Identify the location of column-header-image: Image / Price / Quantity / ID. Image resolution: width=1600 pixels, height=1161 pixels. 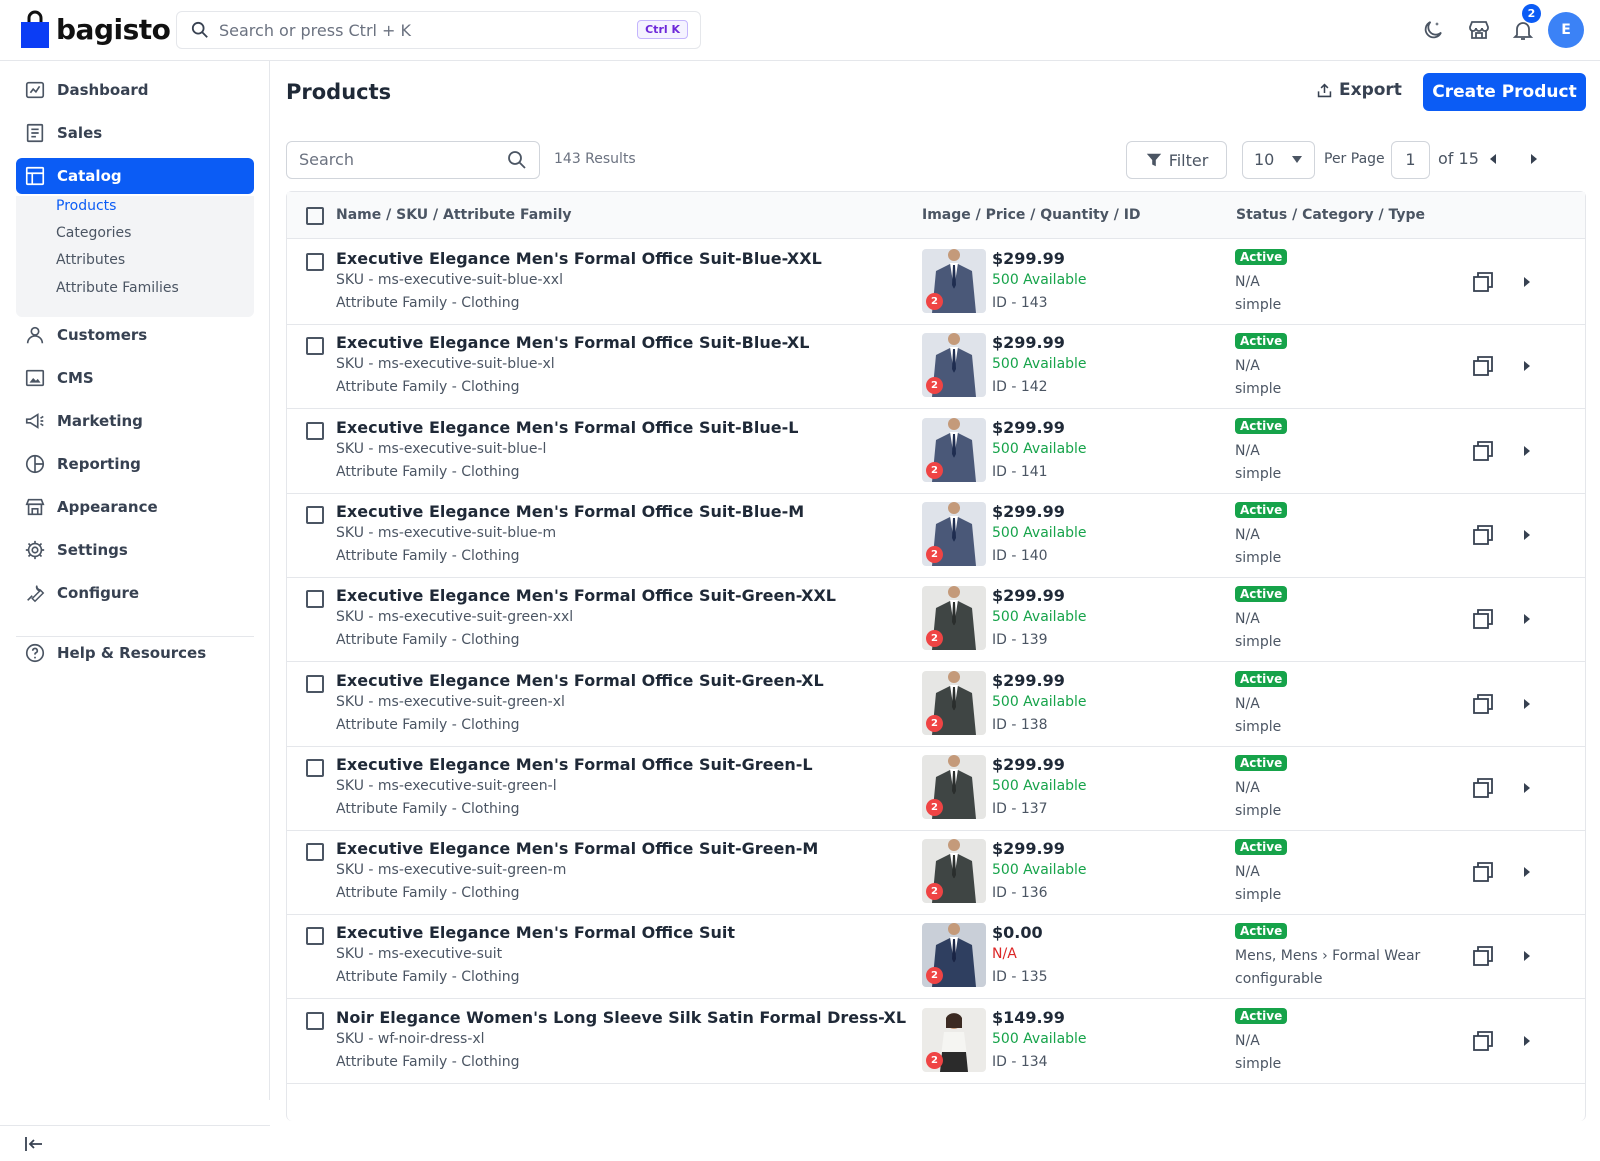
(1031, 215).